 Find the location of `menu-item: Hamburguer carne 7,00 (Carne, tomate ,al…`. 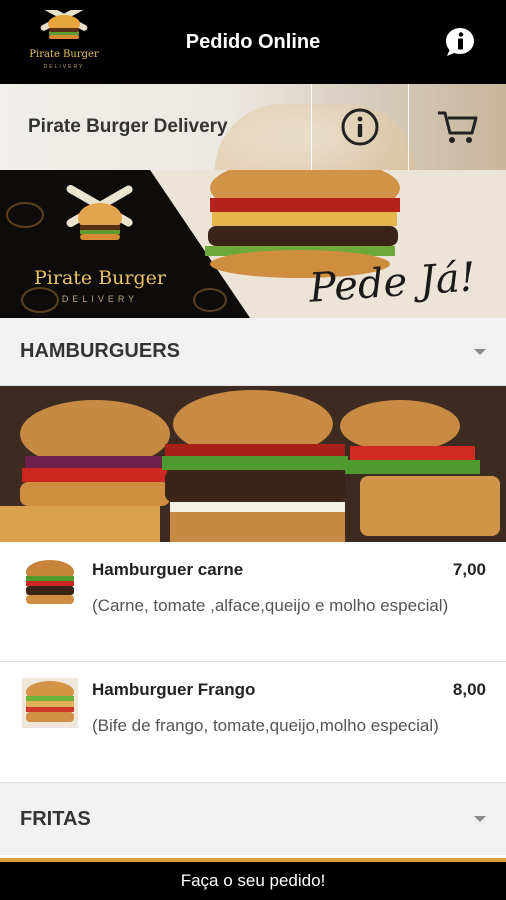

menu-item: Hamburguer carne 7,00 (Carne, tomate ,al… is located at coordinates (253, 602).